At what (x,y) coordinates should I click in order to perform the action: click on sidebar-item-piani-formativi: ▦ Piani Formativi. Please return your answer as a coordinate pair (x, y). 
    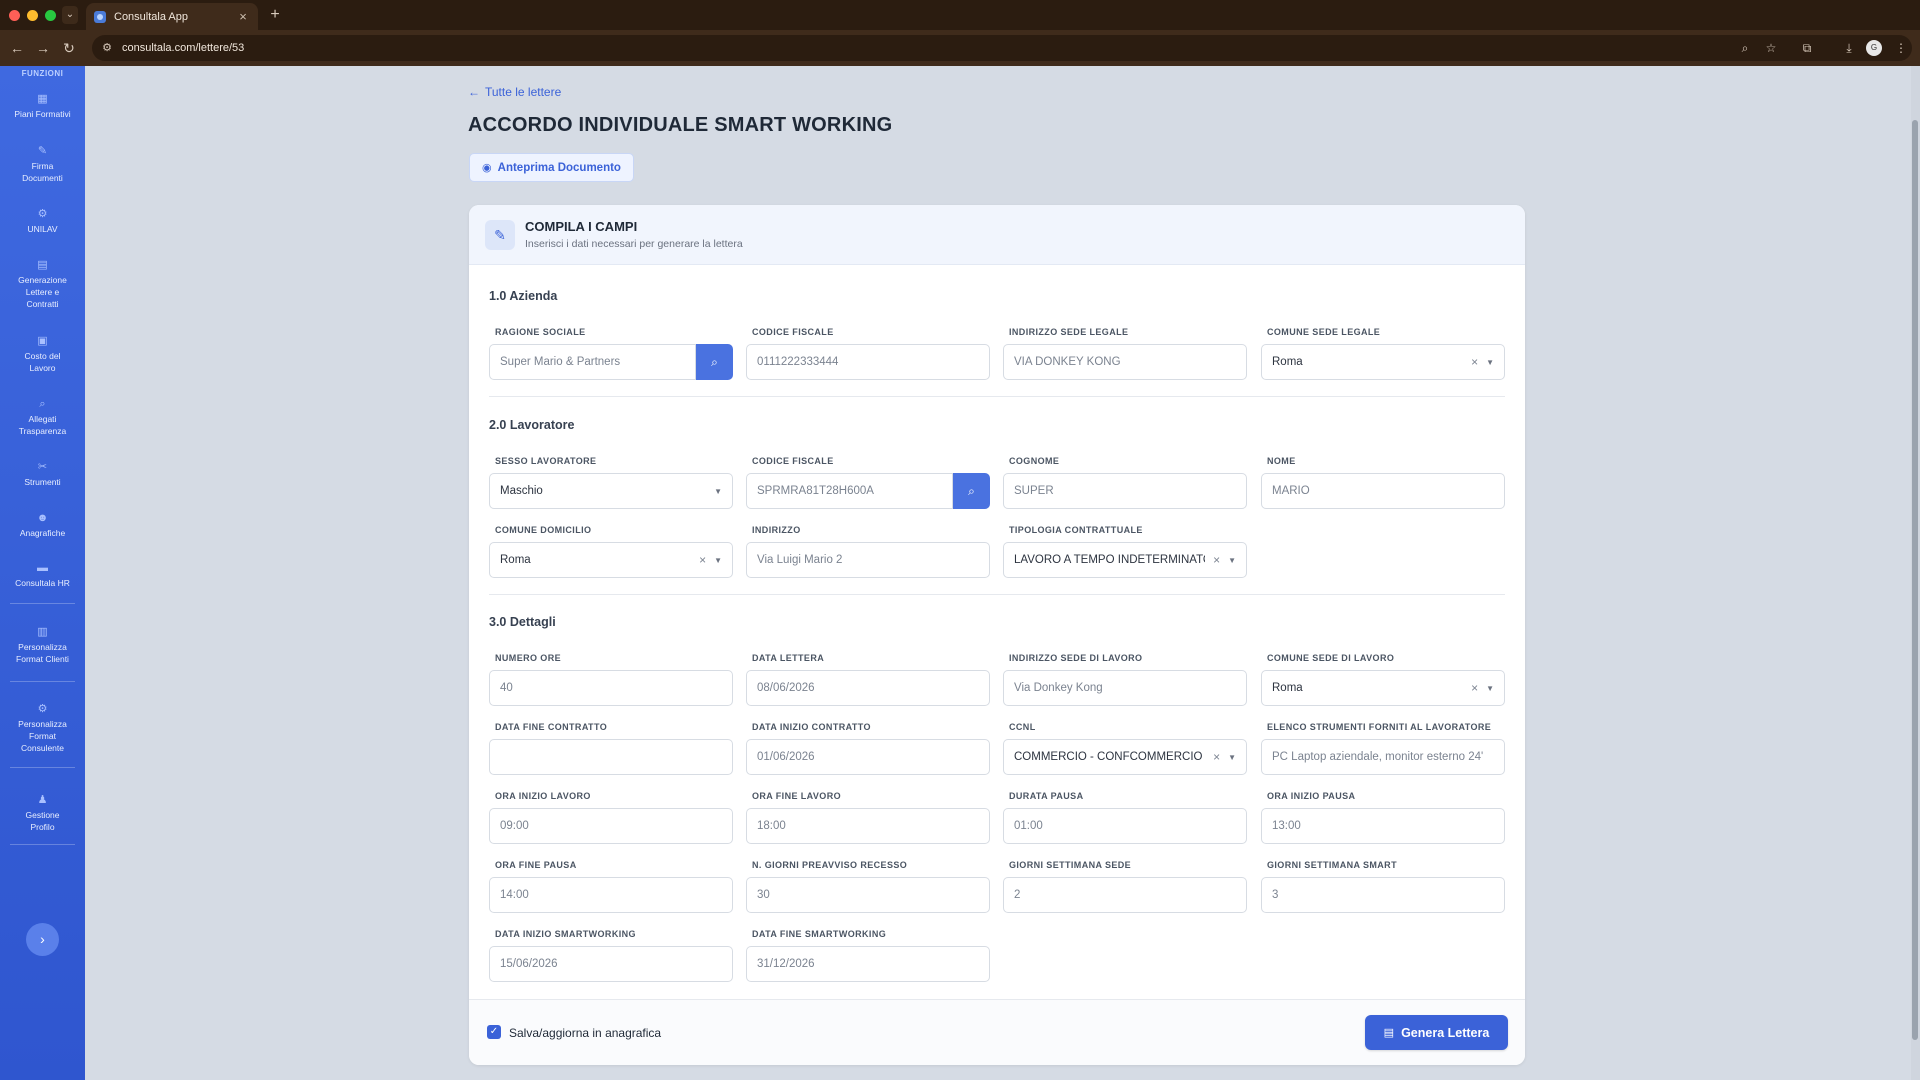
    Looking at the image, I should click on (42, 106).